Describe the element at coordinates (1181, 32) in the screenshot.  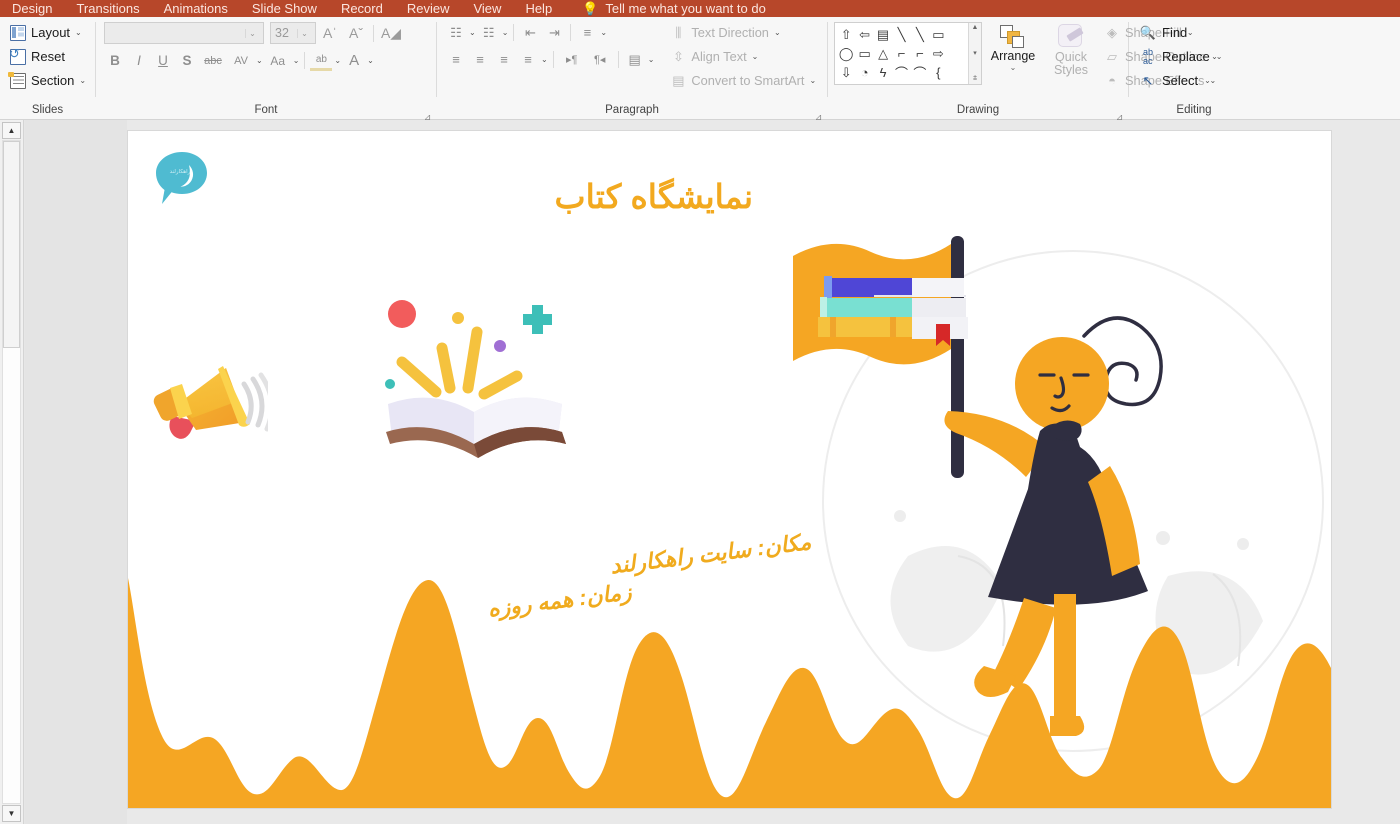
I see `find-button: 🔍 Find` at that location.